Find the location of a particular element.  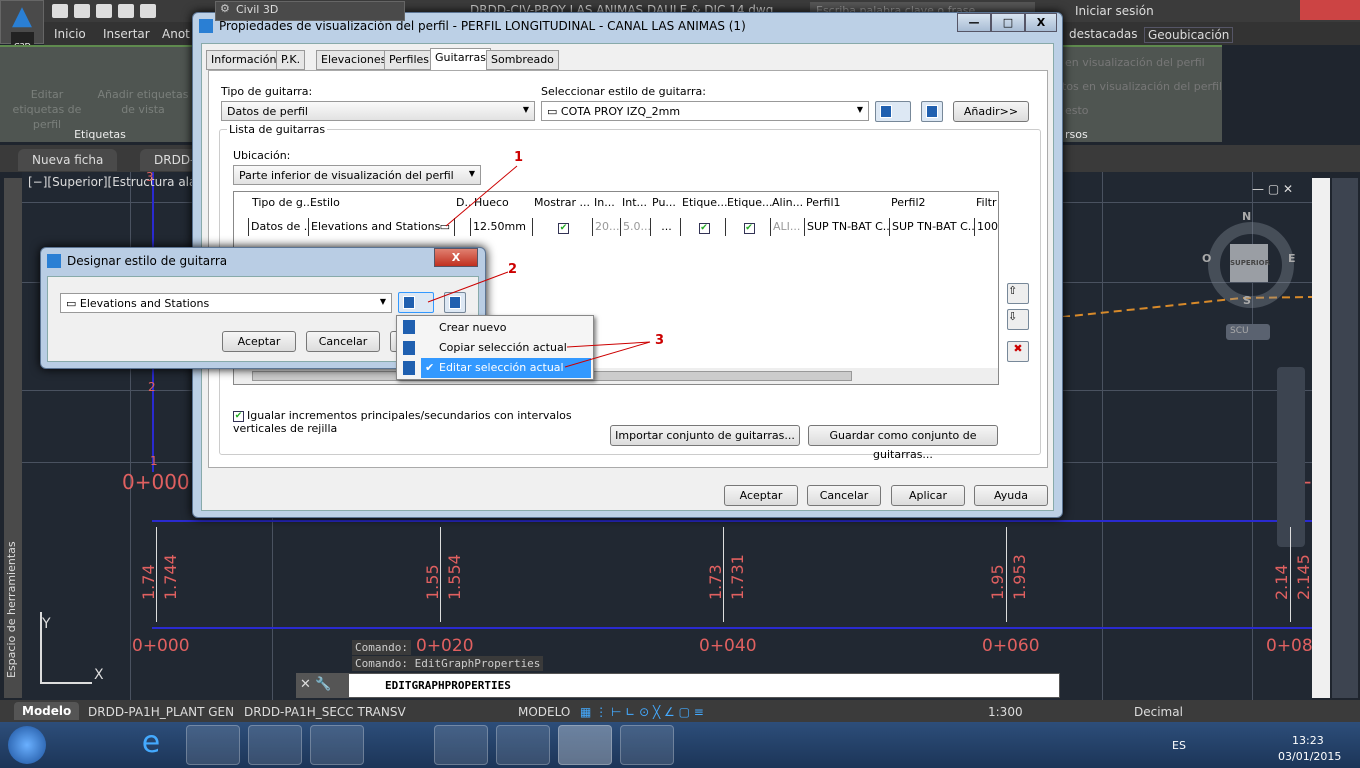

band-style-select: ▭ COTA PROY IZQ_2mm ▼ is located at coordinates (705, 111).